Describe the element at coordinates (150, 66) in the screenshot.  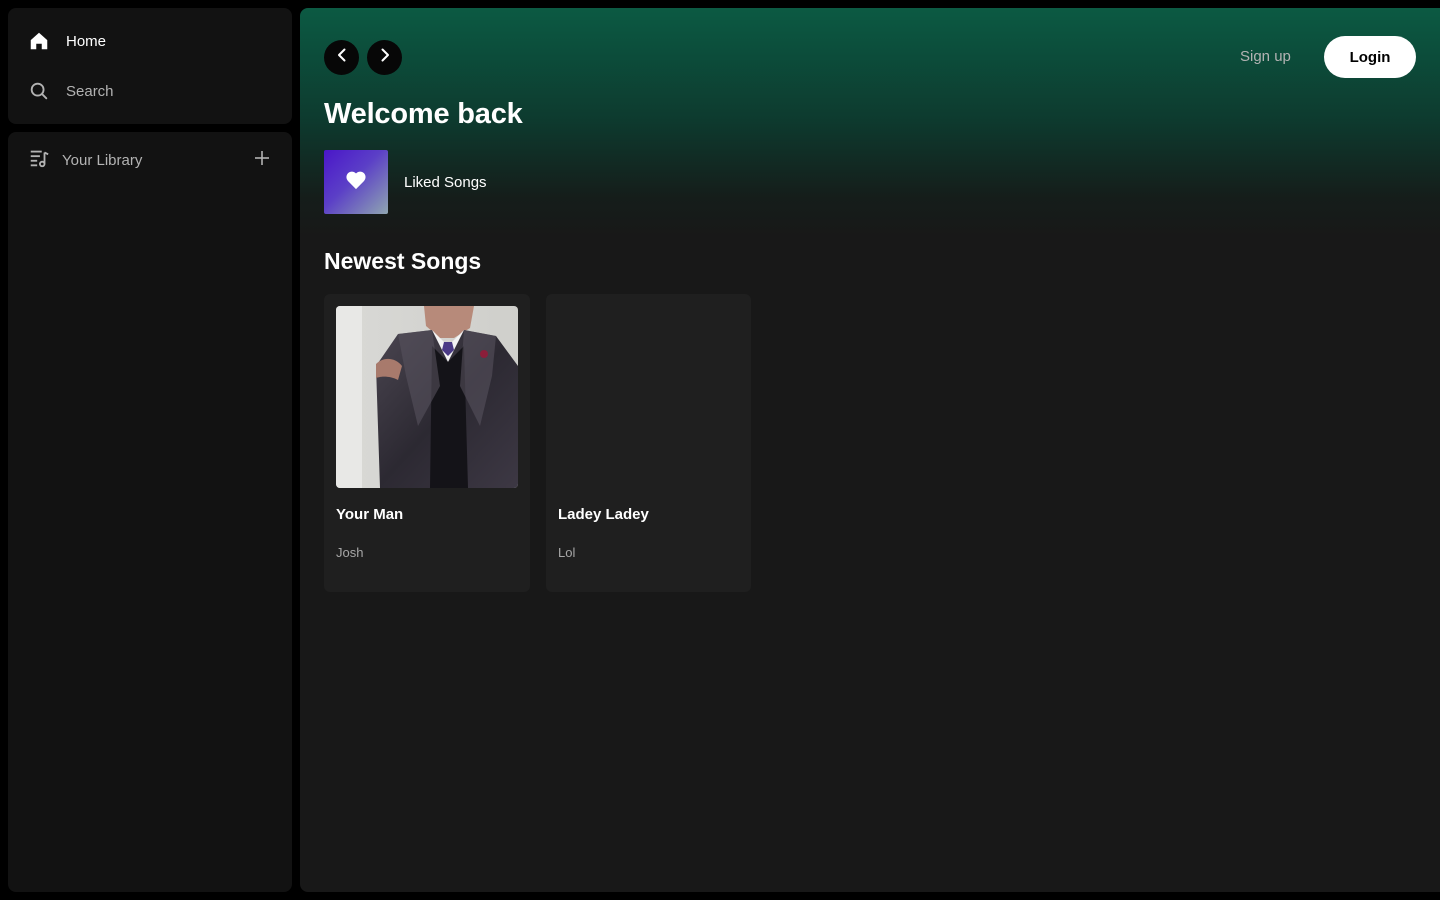
I see `sidebar-nav: Home Search` at that location.